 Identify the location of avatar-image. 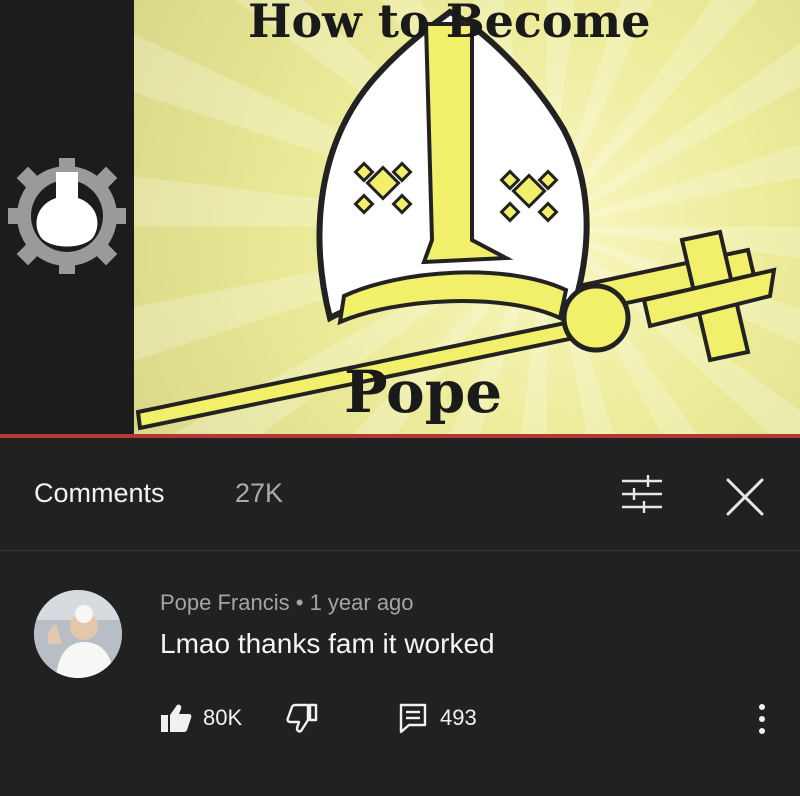
(78, 634).